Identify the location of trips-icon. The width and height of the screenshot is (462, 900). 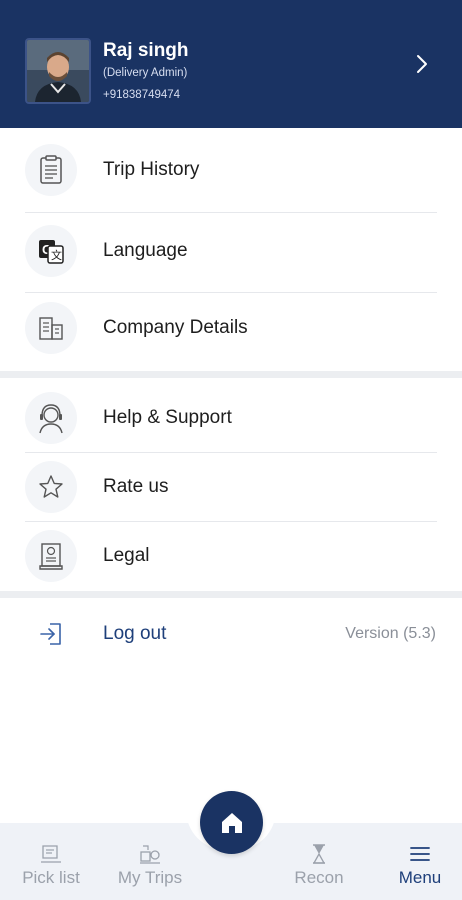
(150, 854).